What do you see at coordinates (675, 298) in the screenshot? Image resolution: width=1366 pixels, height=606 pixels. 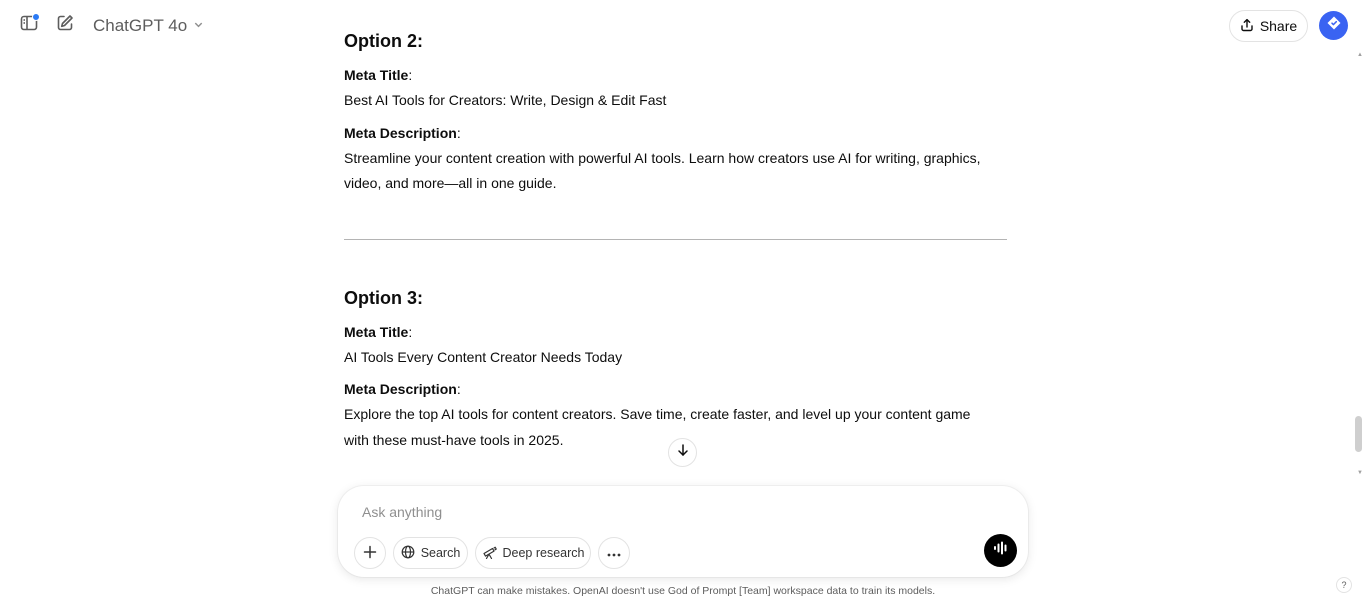 I see `option-3-section: Option 3:` at bounding box center [675, 298].